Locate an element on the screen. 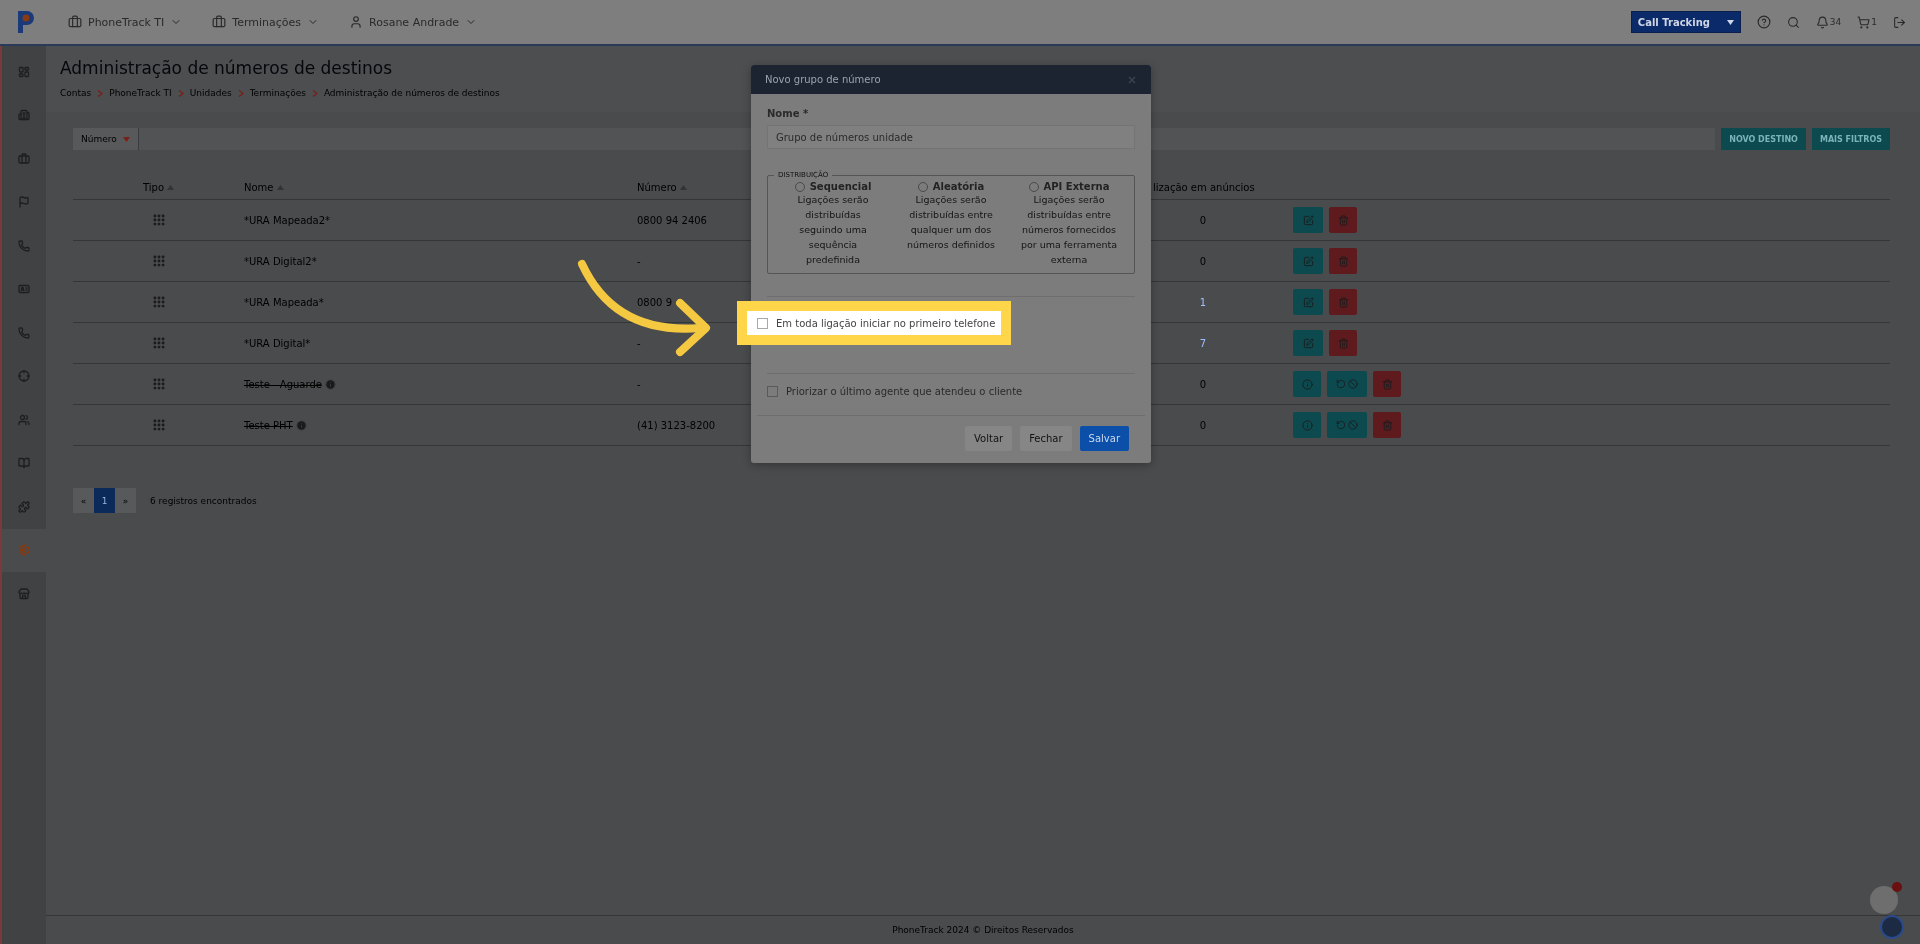 This screenshot has height=944, width=1920. table-cell: (41) 3123-8200 is located at coordinates (676, 425).